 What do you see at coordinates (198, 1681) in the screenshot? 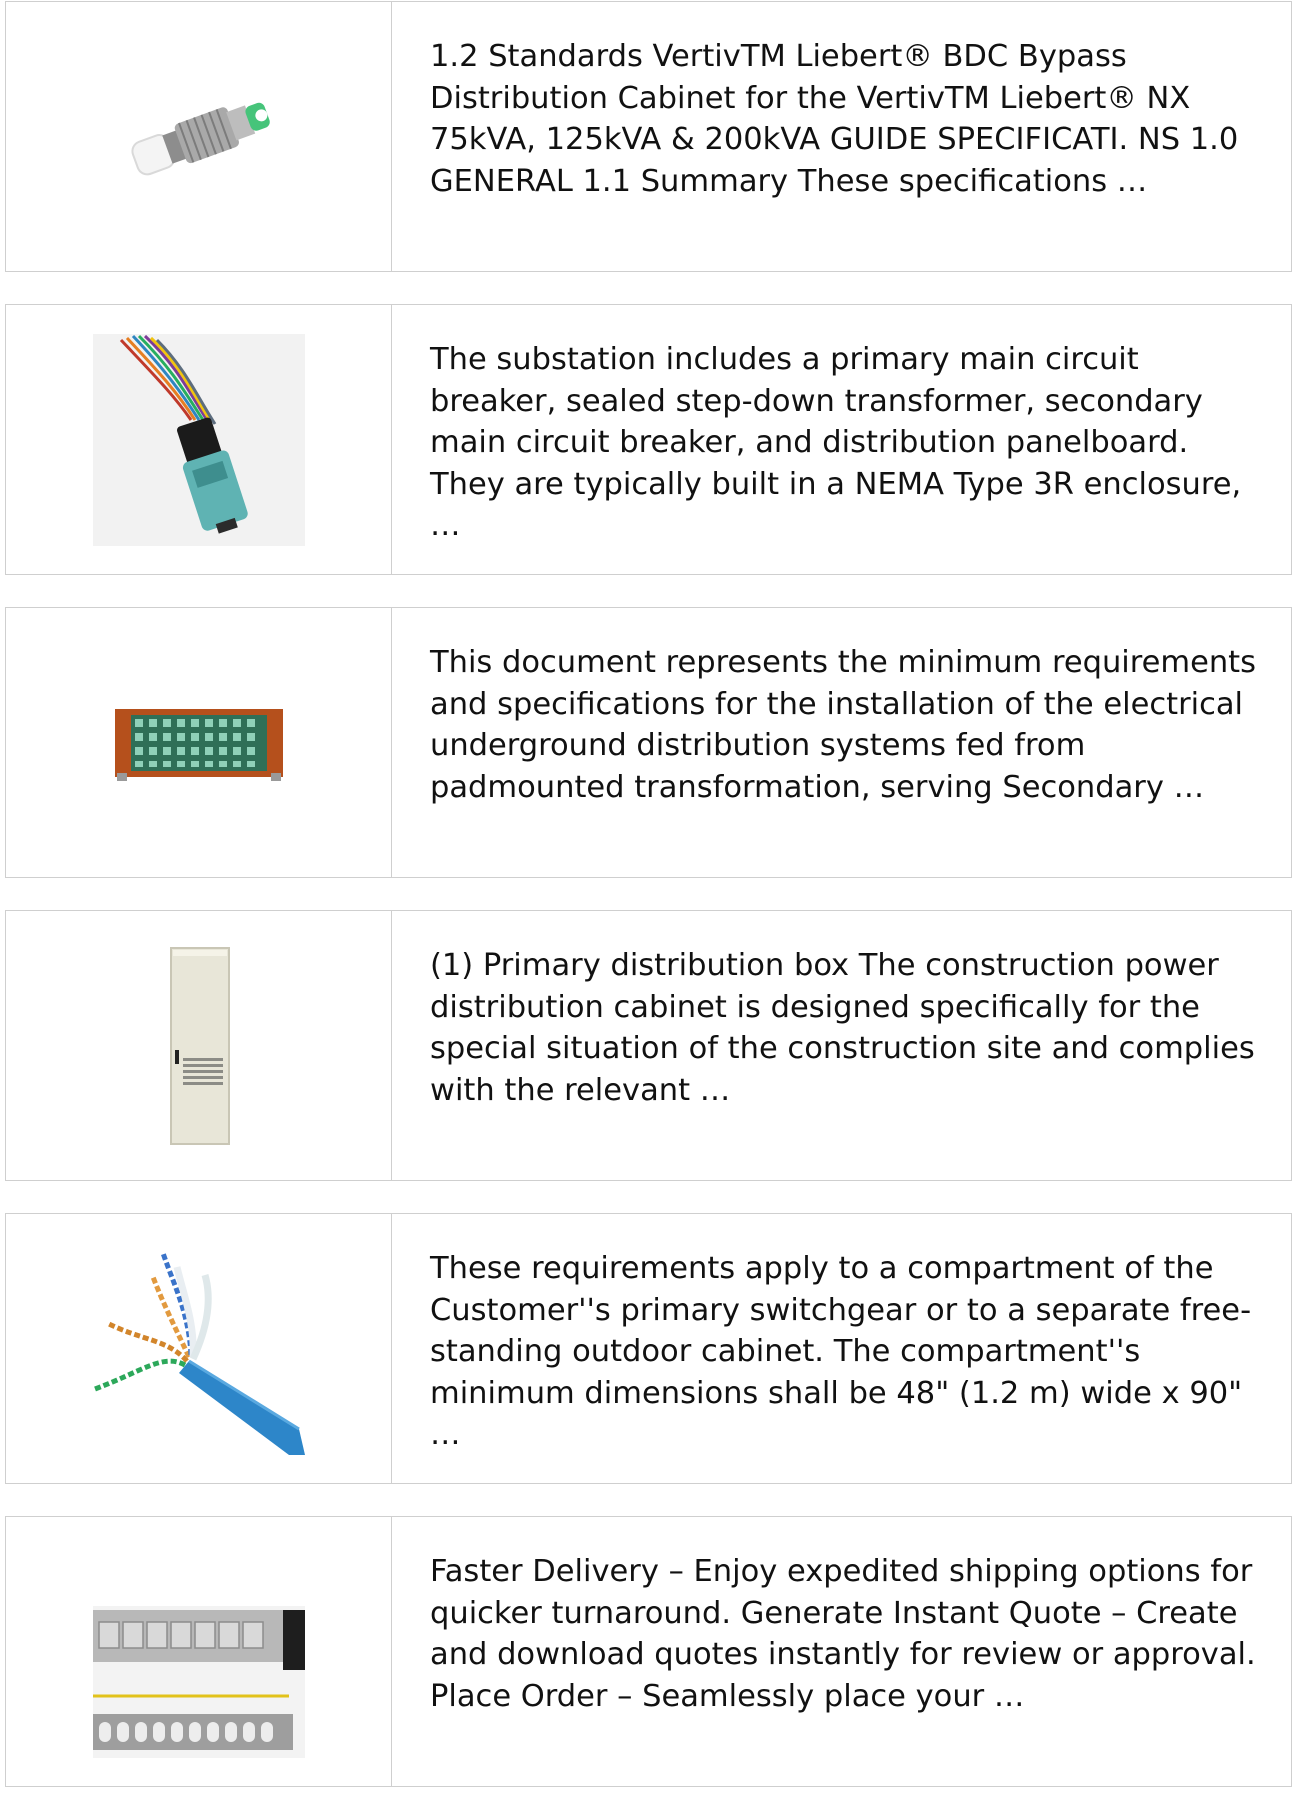
I see `rj45-patch-panel-icon` at bounding box center [198, 1681].